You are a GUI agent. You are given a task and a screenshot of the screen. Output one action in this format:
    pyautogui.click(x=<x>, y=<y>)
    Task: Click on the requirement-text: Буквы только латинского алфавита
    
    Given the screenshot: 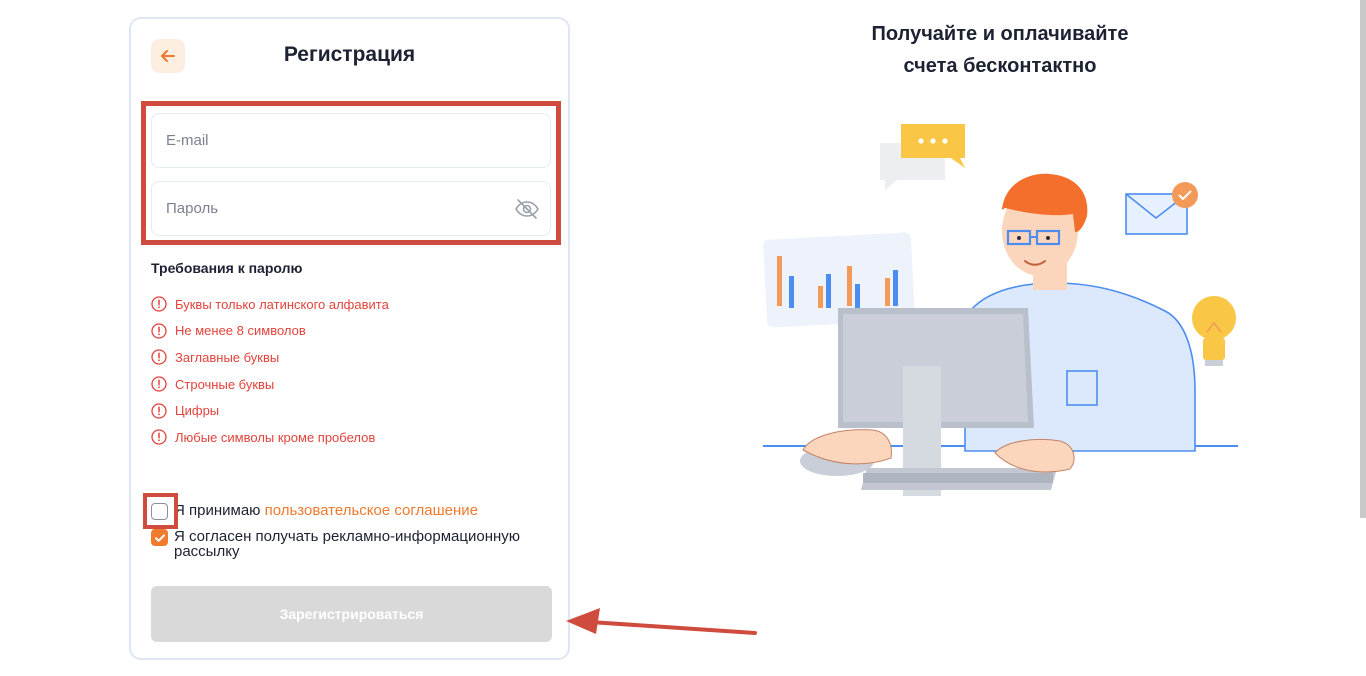 What is the action you would take?
    pyautogui.click(x=282, y=304)
    